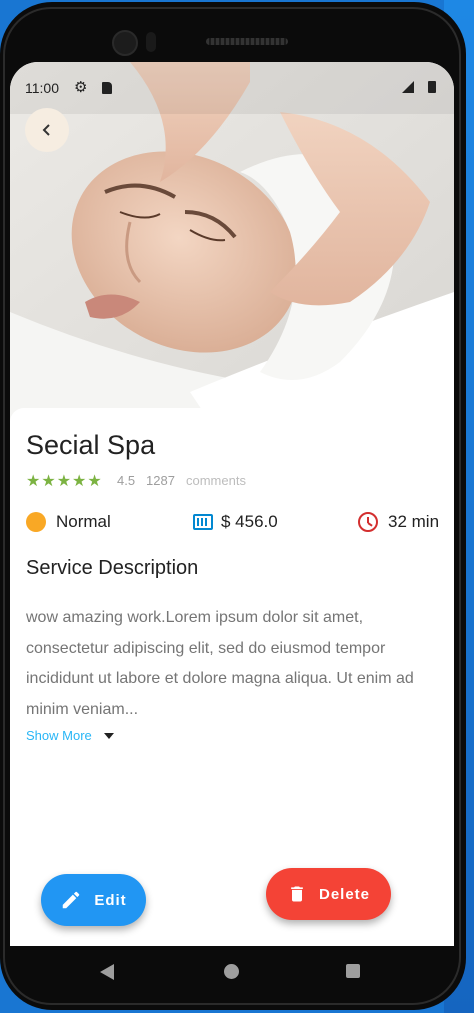  I want to click on system-nav-bar, so click(232, 971).